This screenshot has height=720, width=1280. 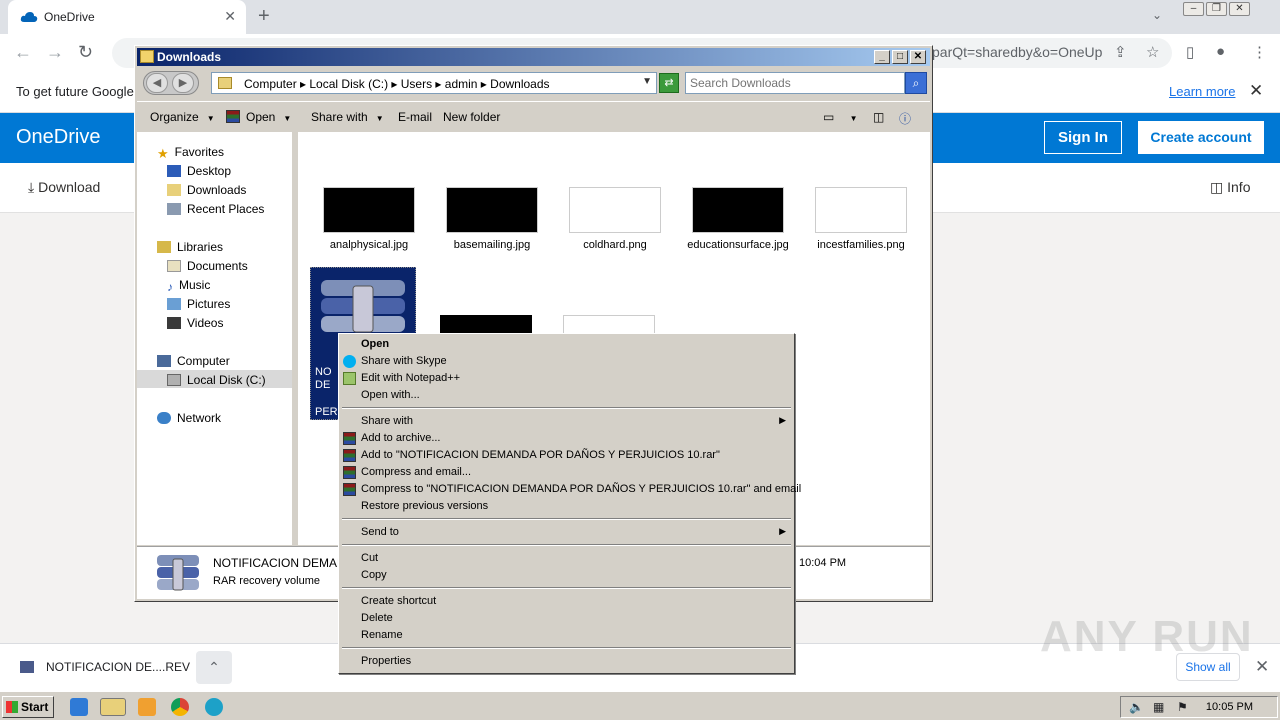 What do you see at coordinates (230, 16) in the screenshot?
I see `tab-close-icon: ✕` at bounding box center [230, 16].